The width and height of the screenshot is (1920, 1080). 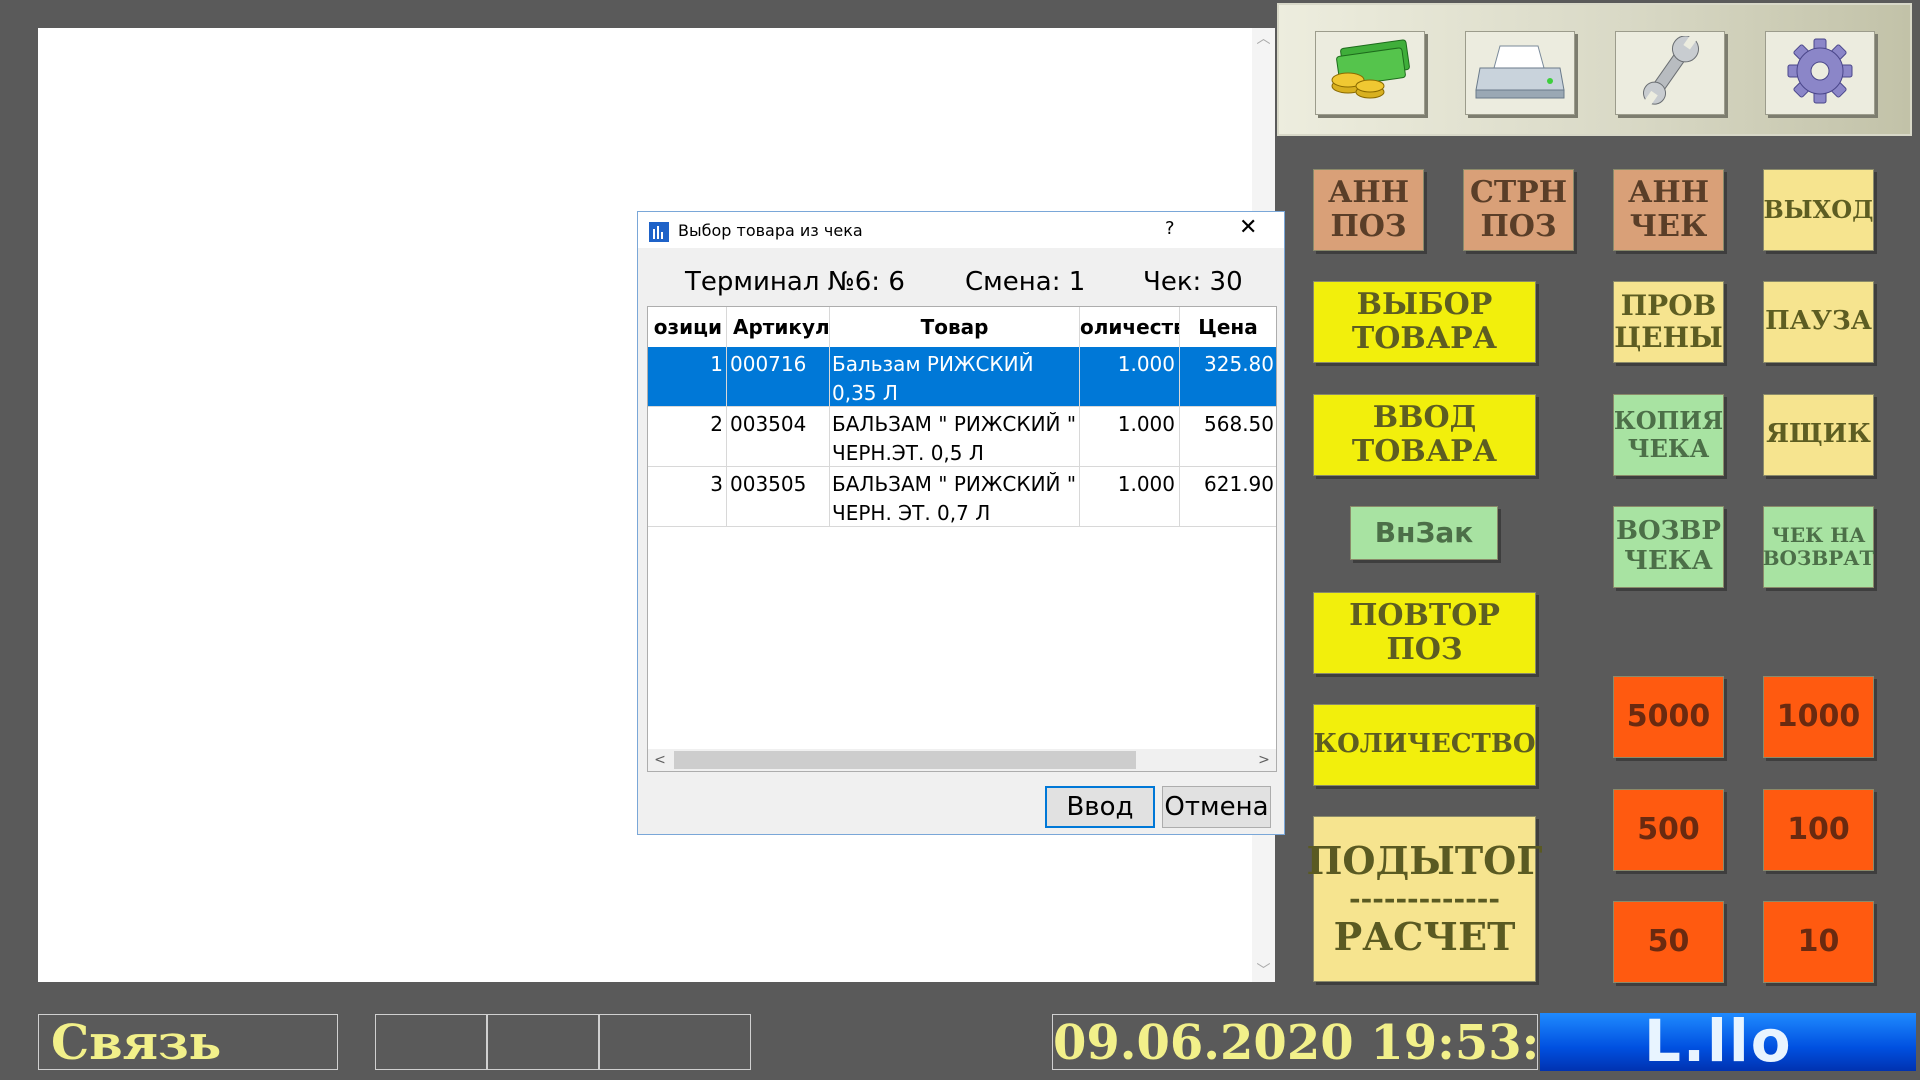 What do you see at coordinates (954, 327) in the screenshot?
I see `column-header-item: Товар` at bounding box center [954, 327].